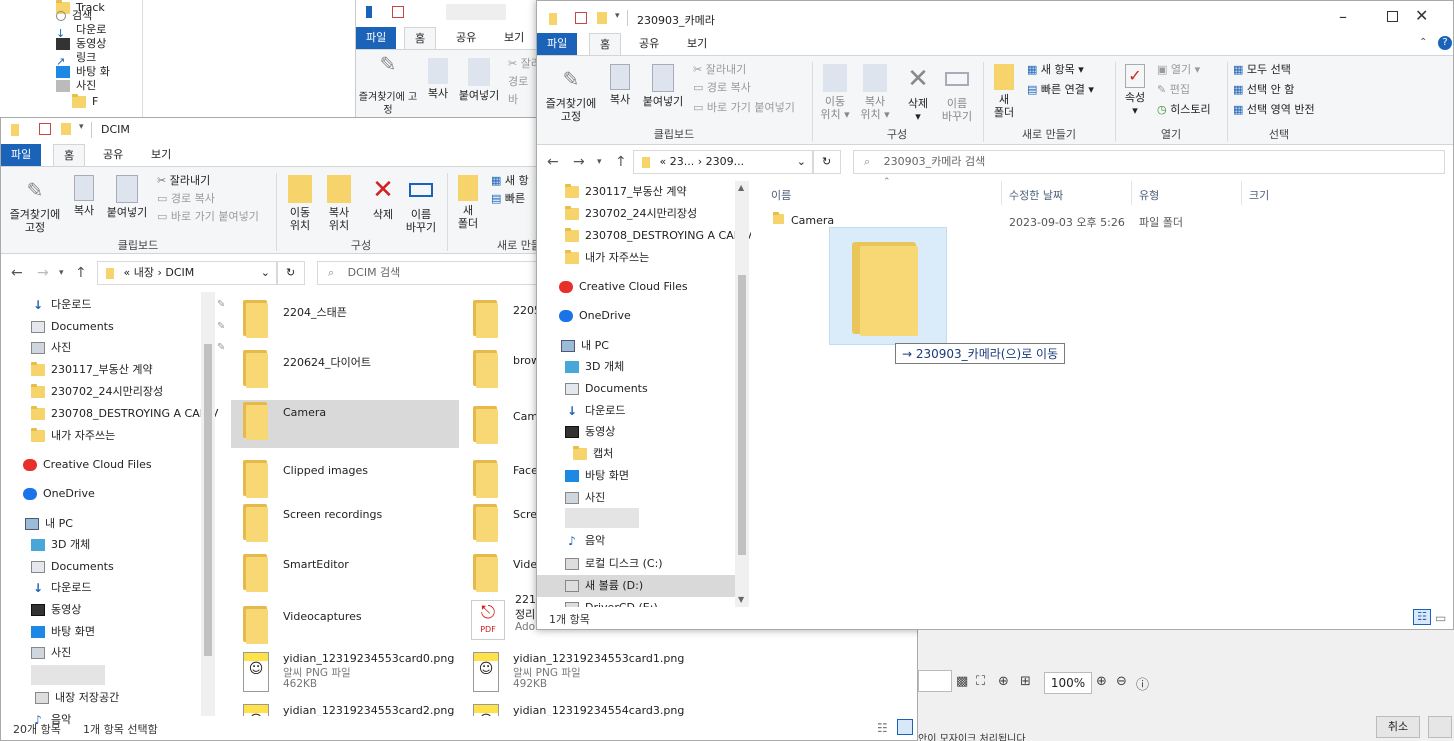 Image resolution: width=1454 pixels, height=741 pixels. I want to click on file-name: yidian_12319234554card3.png, so click(598, 710).